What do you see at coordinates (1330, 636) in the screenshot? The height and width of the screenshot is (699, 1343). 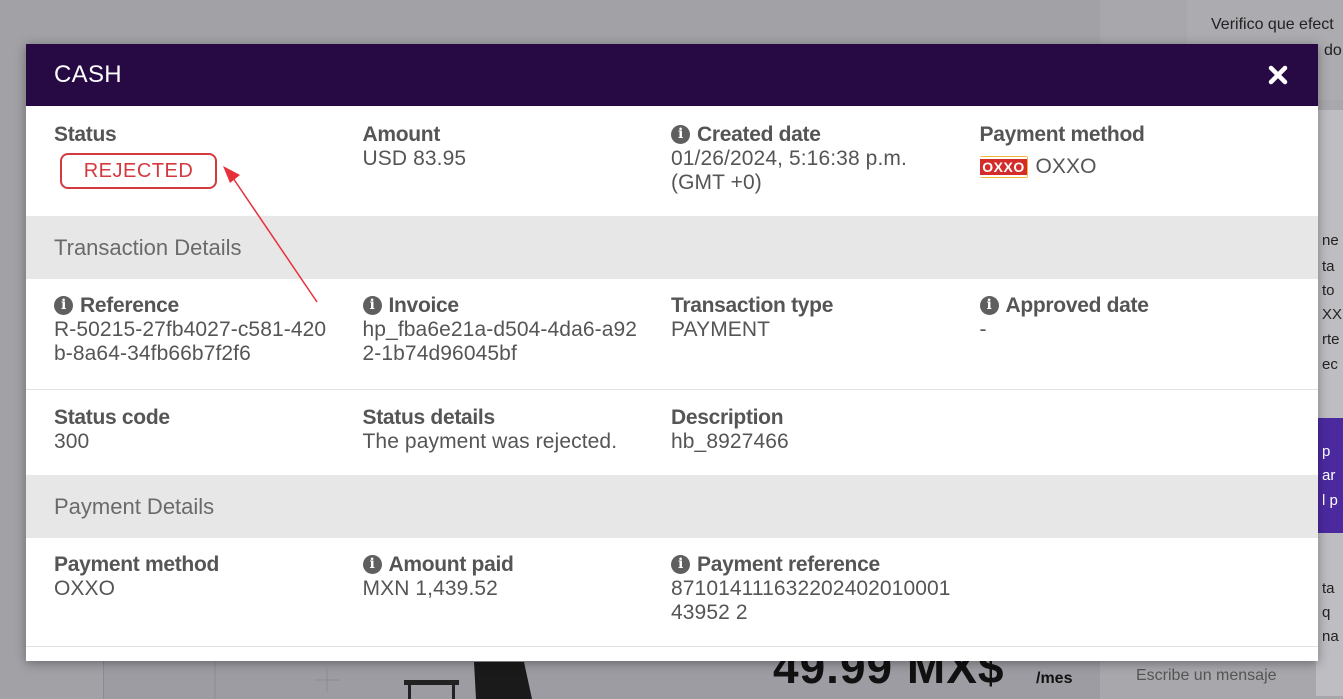 I see `background-strip-text: na` at bounding box center [1330, 636].